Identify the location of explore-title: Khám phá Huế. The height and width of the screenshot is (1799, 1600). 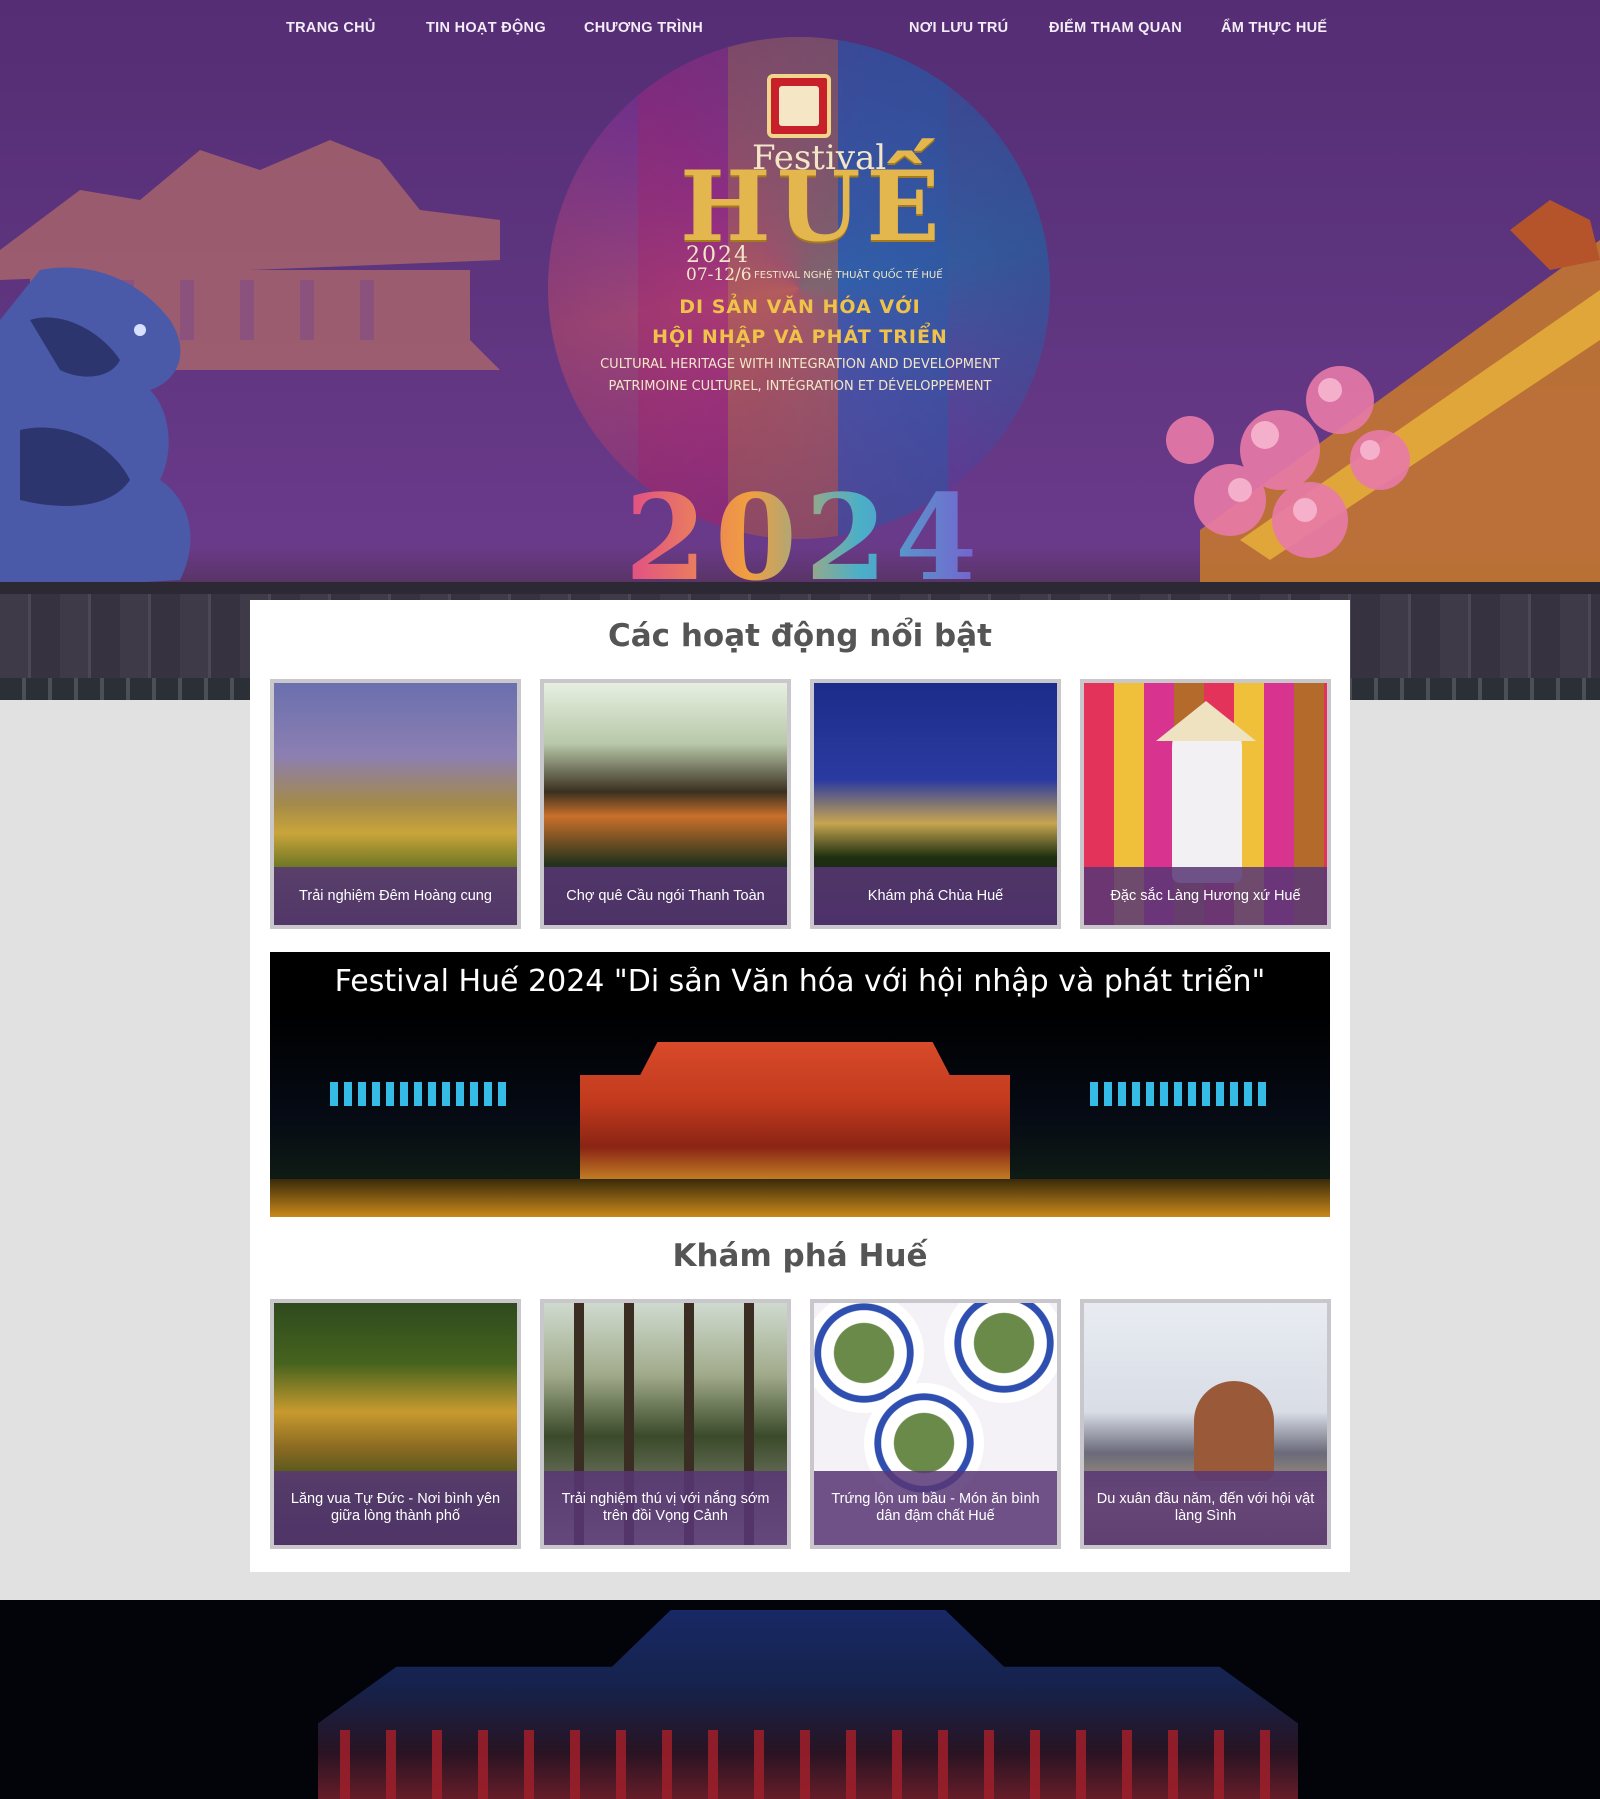
(800, 1256).